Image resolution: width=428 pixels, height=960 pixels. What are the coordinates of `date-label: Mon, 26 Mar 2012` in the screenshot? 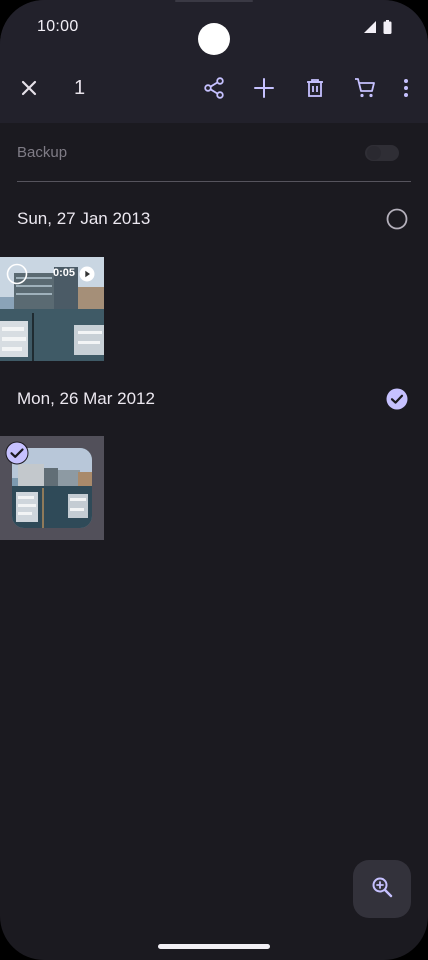 It's located at (86, 398).